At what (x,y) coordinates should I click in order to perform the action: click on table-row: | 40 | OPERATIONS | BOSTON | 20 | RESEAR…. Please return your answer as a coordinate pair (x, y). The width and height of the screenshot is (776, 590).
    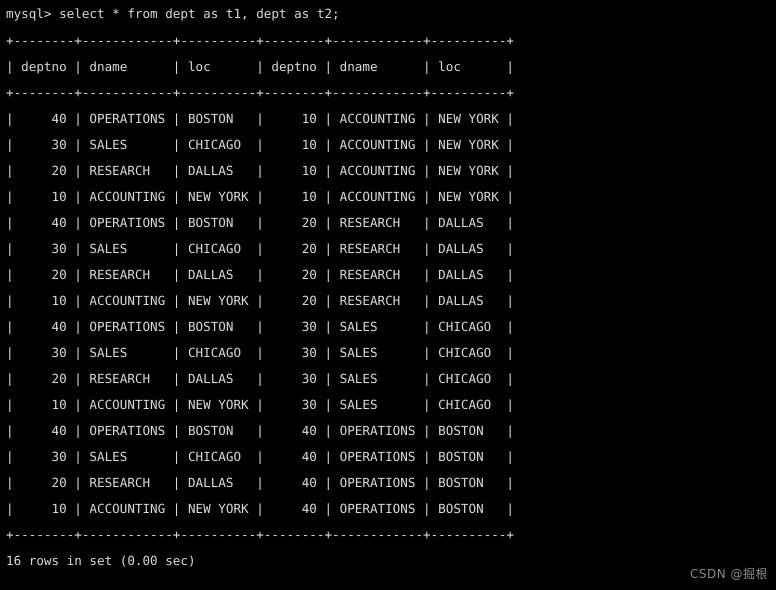
    Looking at the image, I should click on (260, 222).